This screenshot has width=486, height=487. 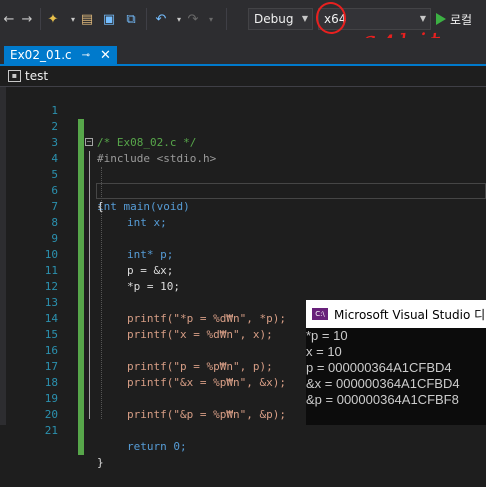 I want to click on code-line: 8, so click(x=243, y=223).